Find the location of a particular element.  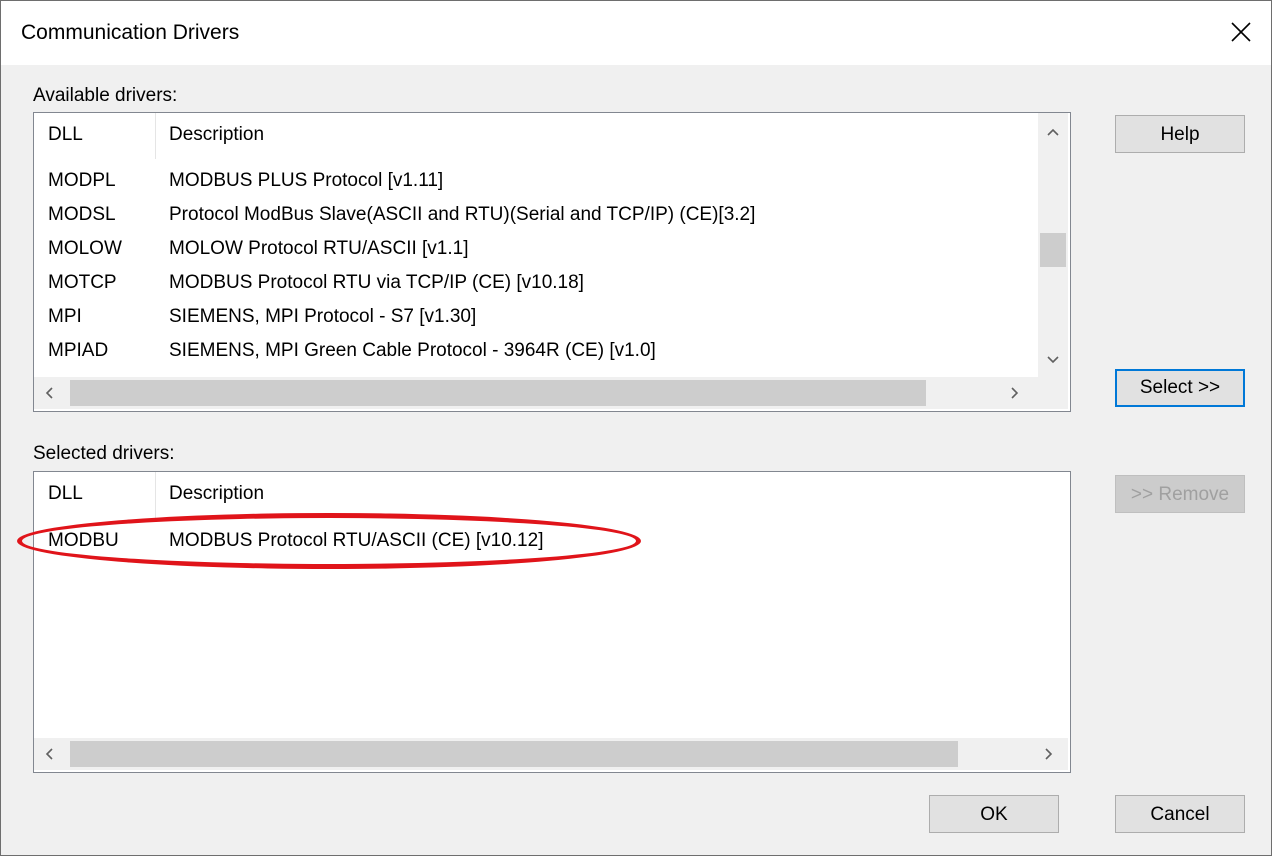

chevron-up-icon is located at coordinates (1053, 132).